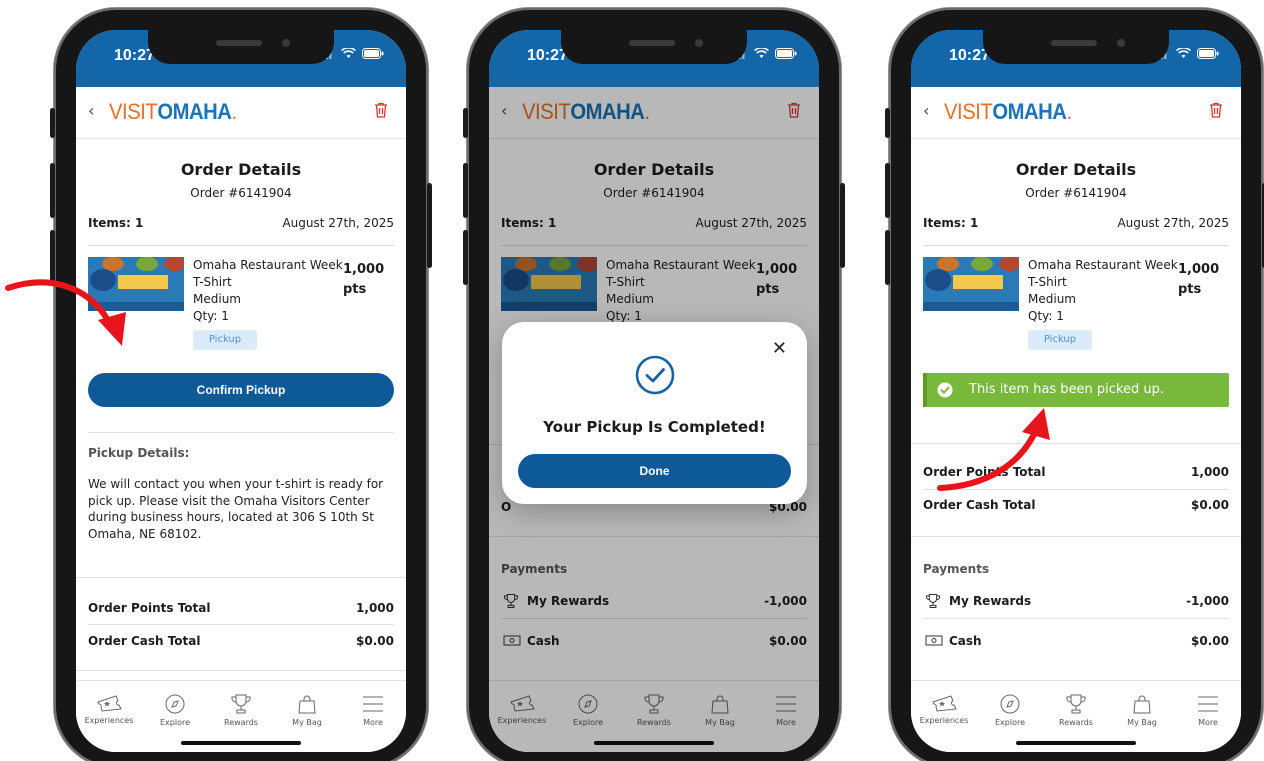 The width and height of the screenshot is (1264, 761). I want to click on success-message: This item has been picked up., so click(1067, 389).